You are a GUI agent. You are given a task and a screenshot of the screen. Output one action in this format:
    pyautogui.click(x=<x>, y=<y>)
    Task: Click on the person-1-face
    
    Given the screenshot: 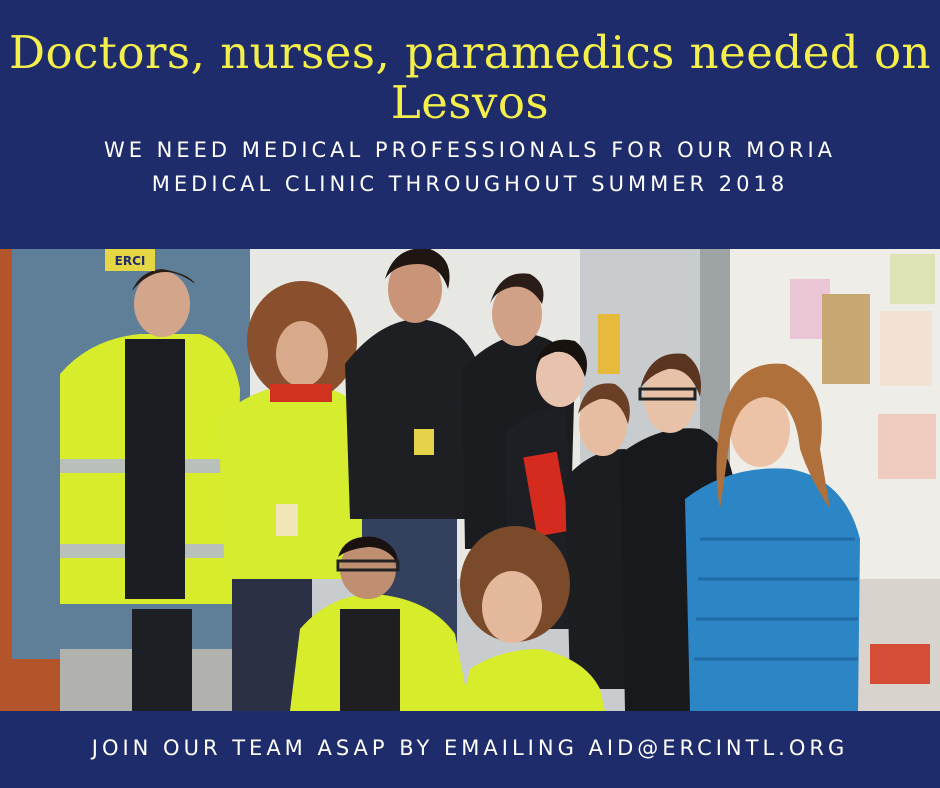 What is the action you would take?
    pyautogui.click(x=162, y=304)
    